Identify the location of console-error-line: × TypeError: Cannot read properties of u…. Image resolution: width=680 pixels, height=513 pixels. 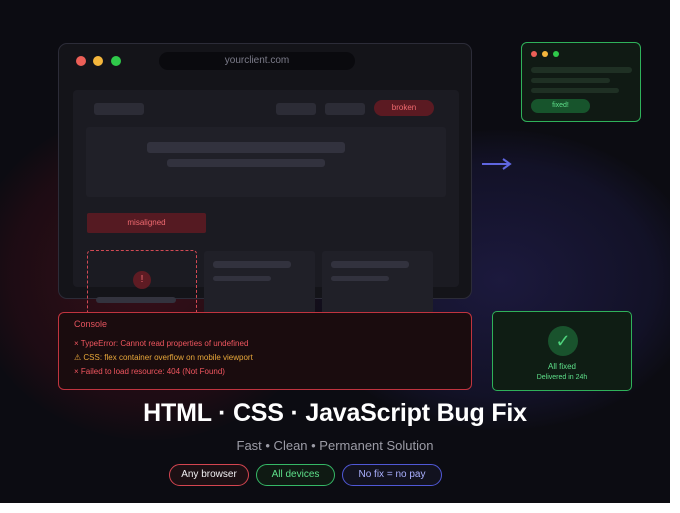
(161, 343).